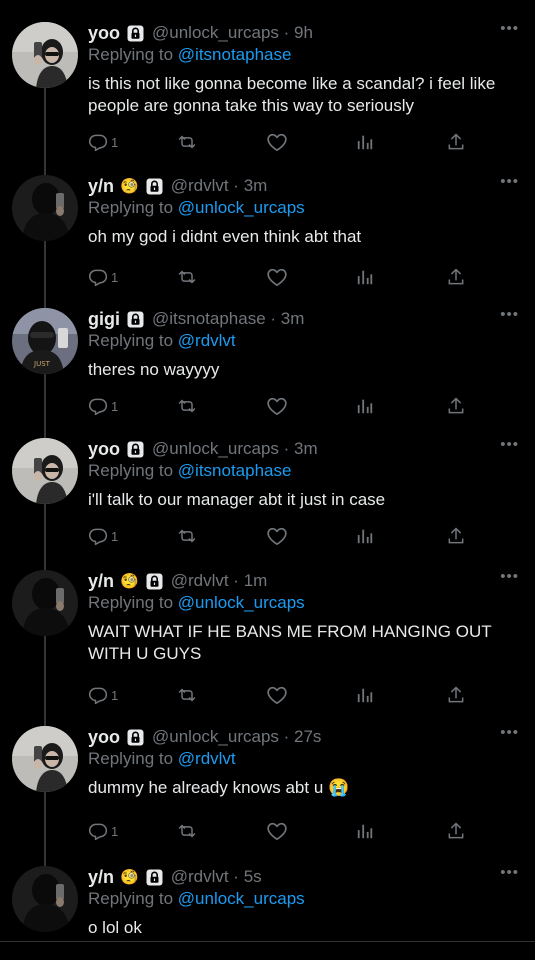 Image resolution: width=535 pixels, height=960 pixels. I want to click on reply-count: 1, so click(115, 142).